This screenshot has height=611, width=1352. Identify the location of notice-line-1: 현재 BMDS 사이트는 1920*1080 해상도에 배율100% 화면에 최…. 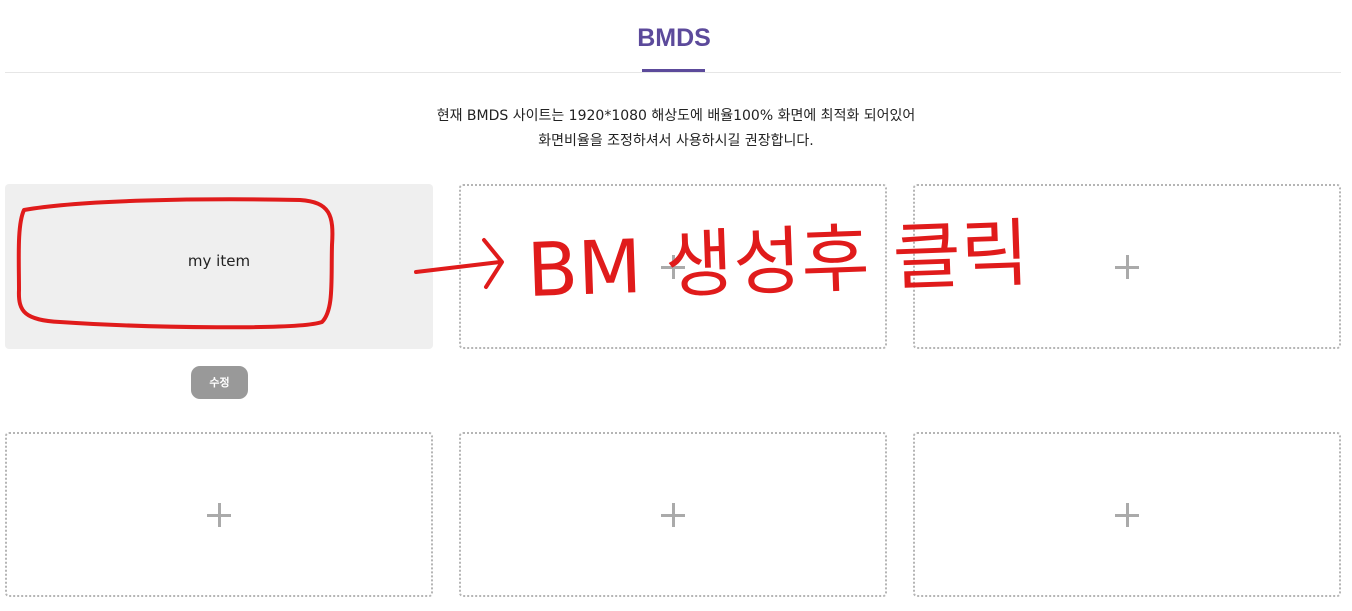
(676, 116).